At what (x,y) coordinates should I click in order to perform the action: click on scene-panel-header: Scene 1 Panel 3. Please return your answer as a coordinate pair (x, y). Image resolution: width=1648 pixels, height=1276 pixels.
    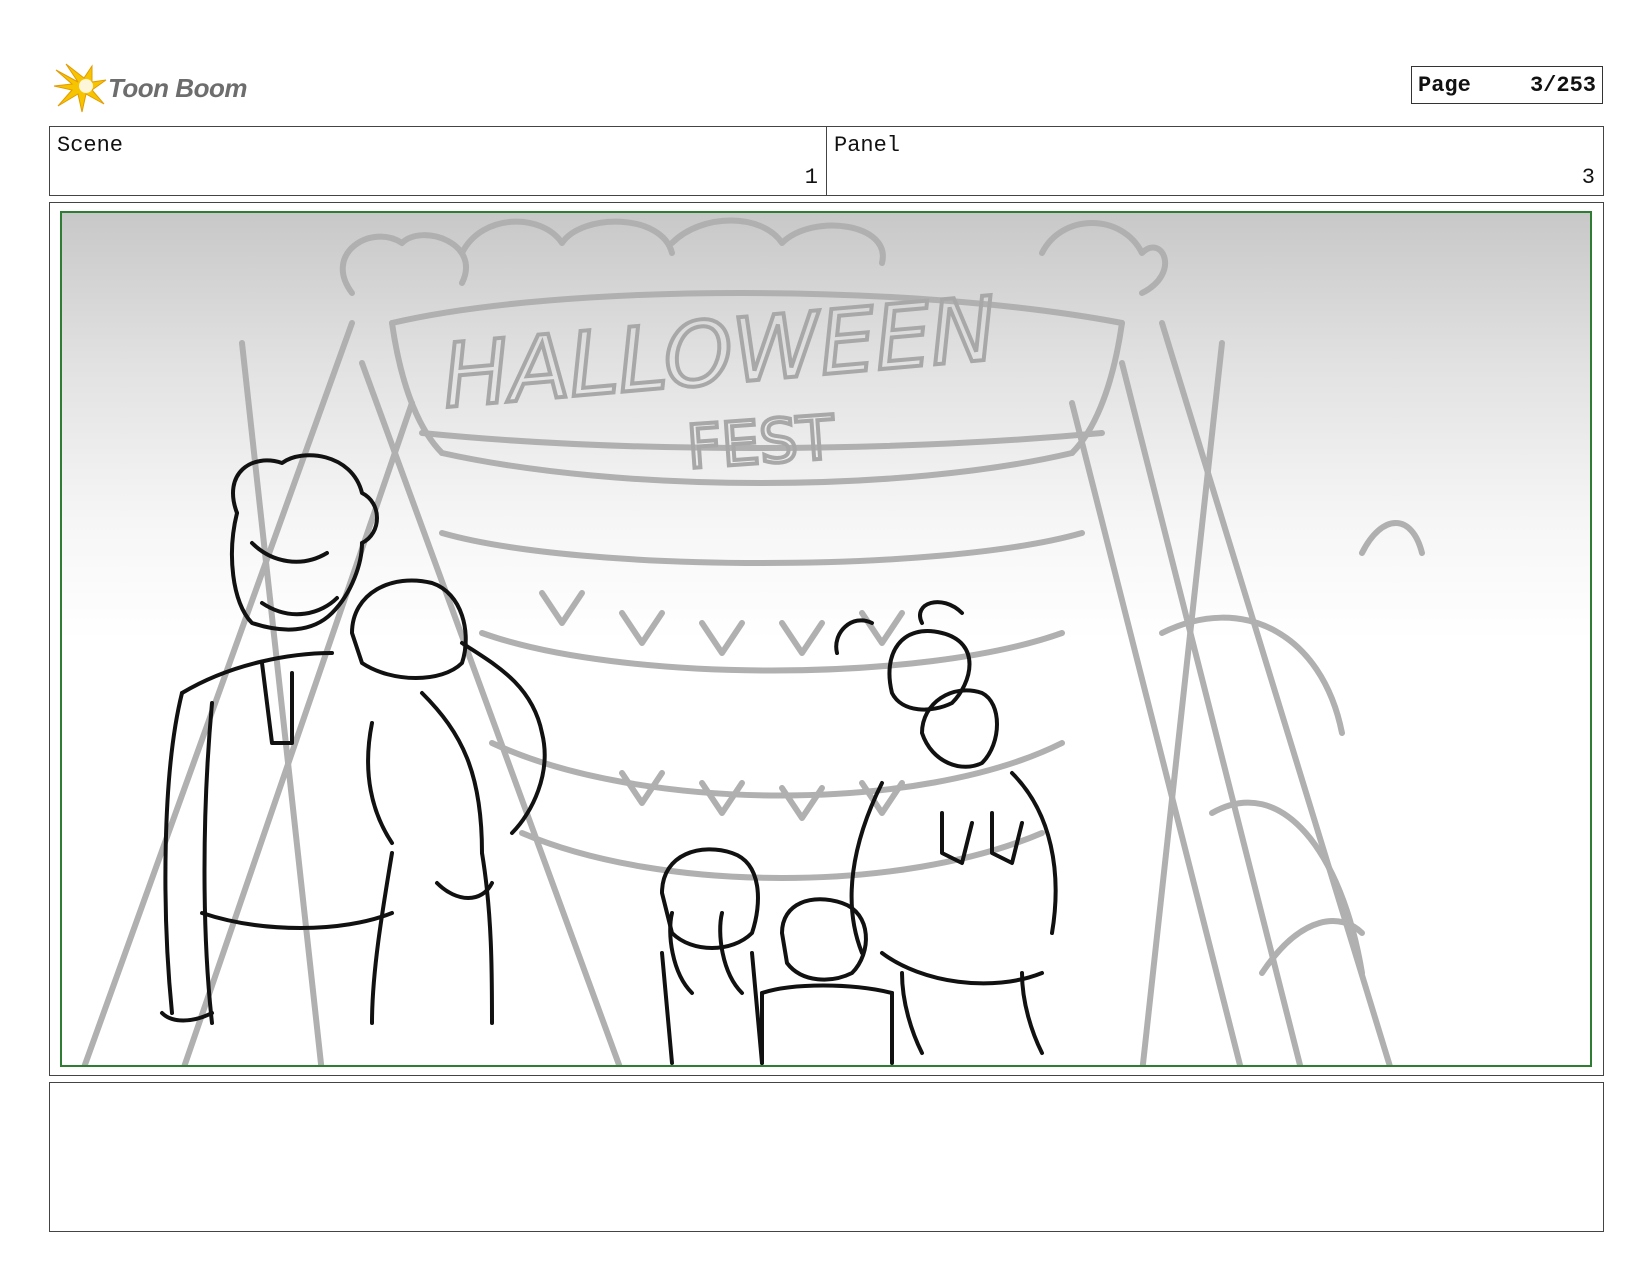
    Looking at the image, I should click on (826, 161).